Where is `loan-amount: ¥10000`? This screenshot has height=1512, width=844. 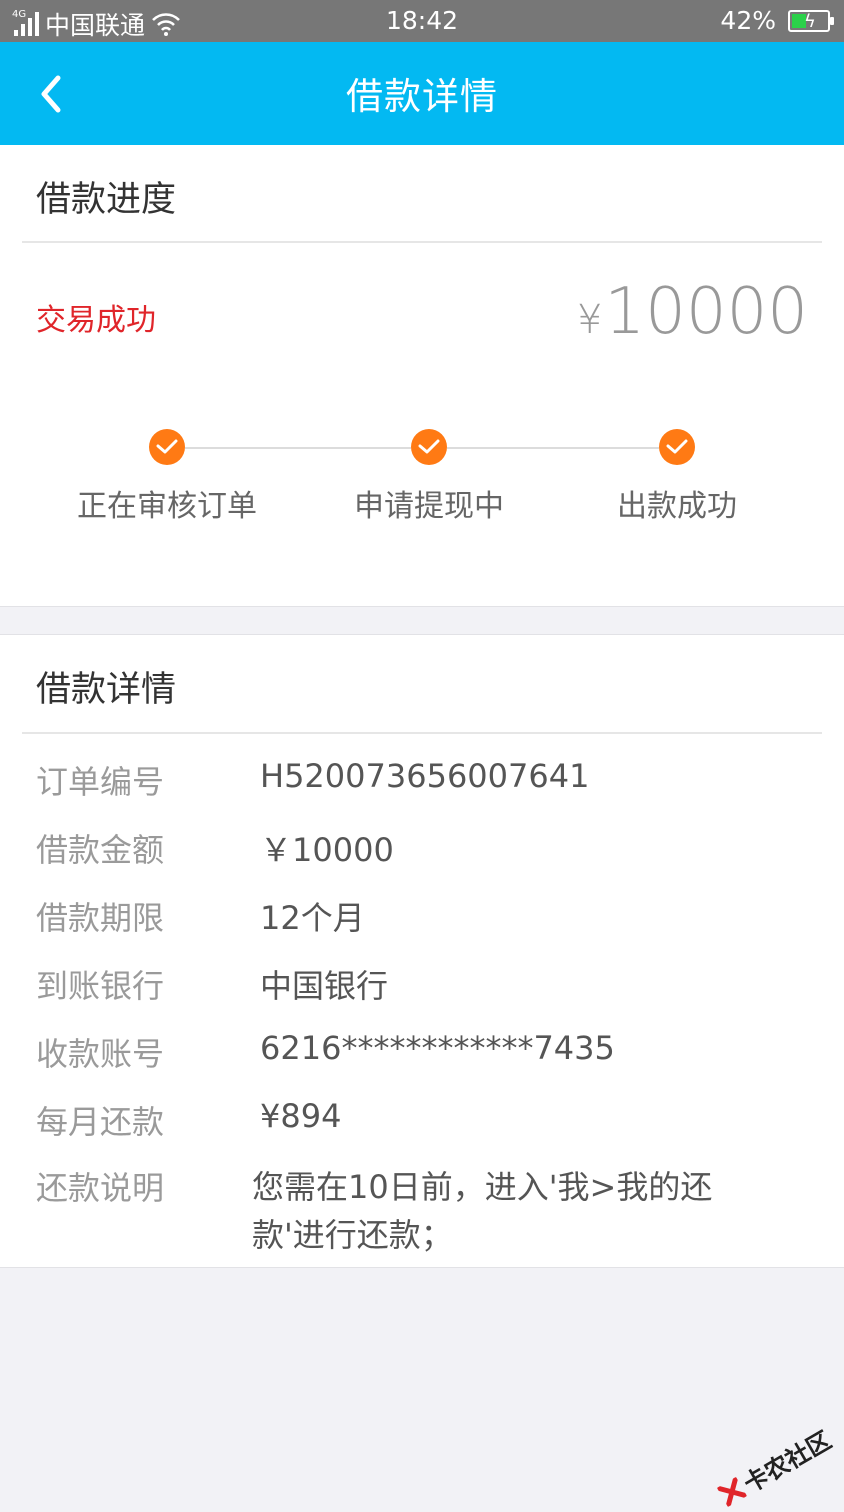
loan-amount: ¥10000 is located at coordinates (692, 312).